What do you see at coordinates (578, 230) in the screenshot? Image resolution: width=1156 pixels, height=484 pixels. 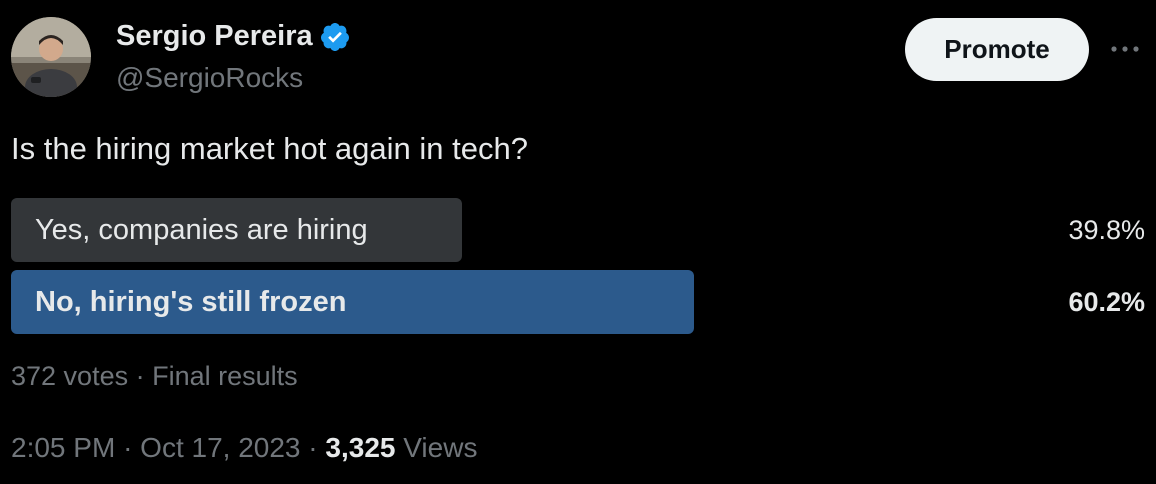 I see `poll-option-1: Yes, companies are hiring 39.8%` at bounding box center [578, 230].